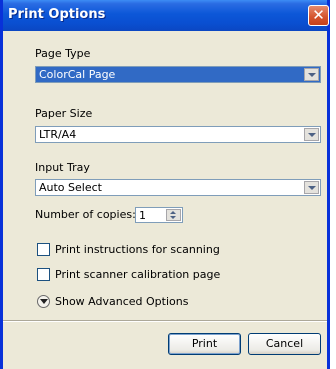  What do you see at coordinates (166, 15) in the screenshot?
I see `title-bar: Print Options ✕` at bounding box center [166, 15].